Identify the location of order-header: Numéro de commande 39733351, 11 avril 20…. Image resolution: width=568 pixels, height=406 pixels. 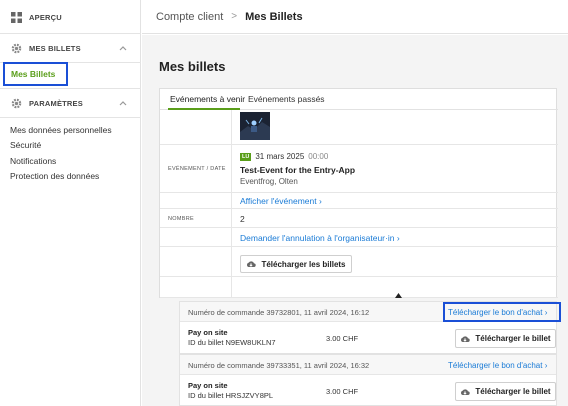
(368, 365).